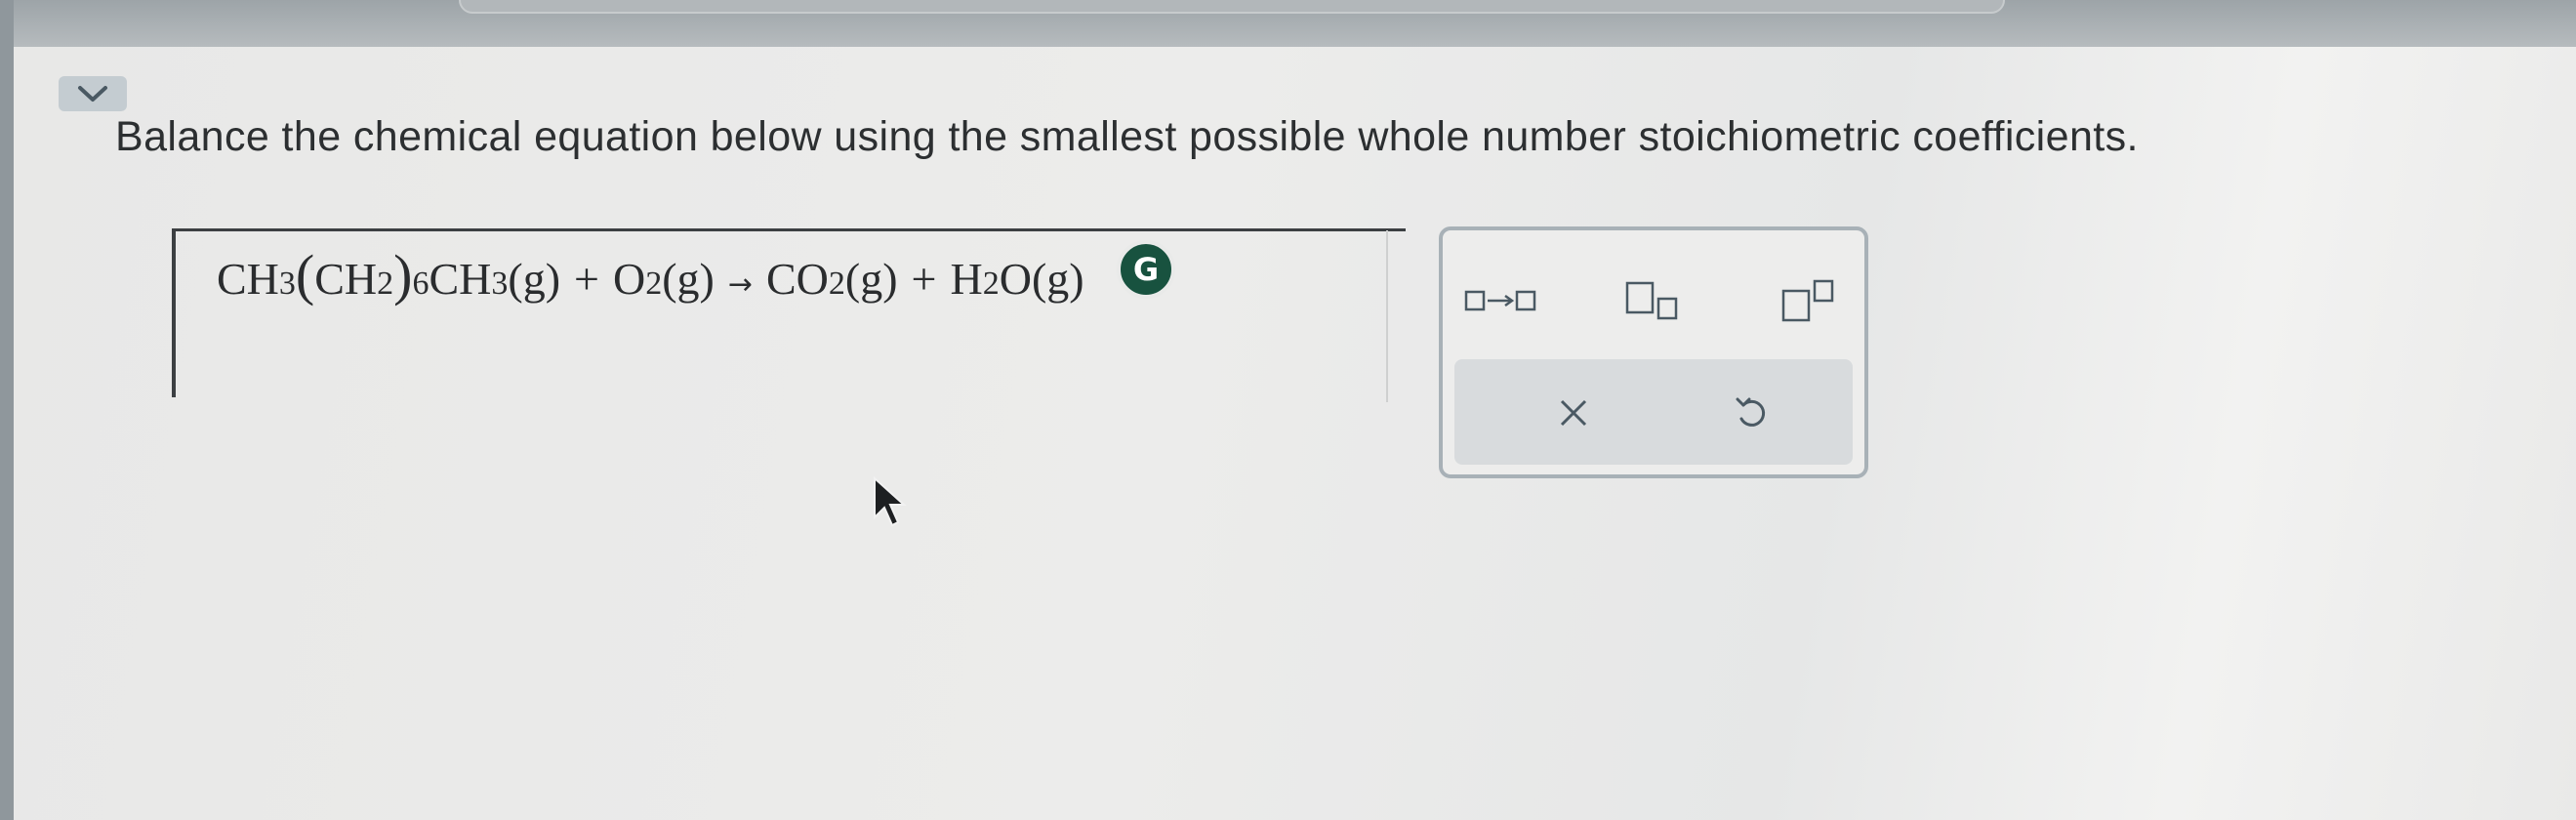 This screenshot has height=820, width=2576. I want to click on browser-top-strip, so click(1288, 23).